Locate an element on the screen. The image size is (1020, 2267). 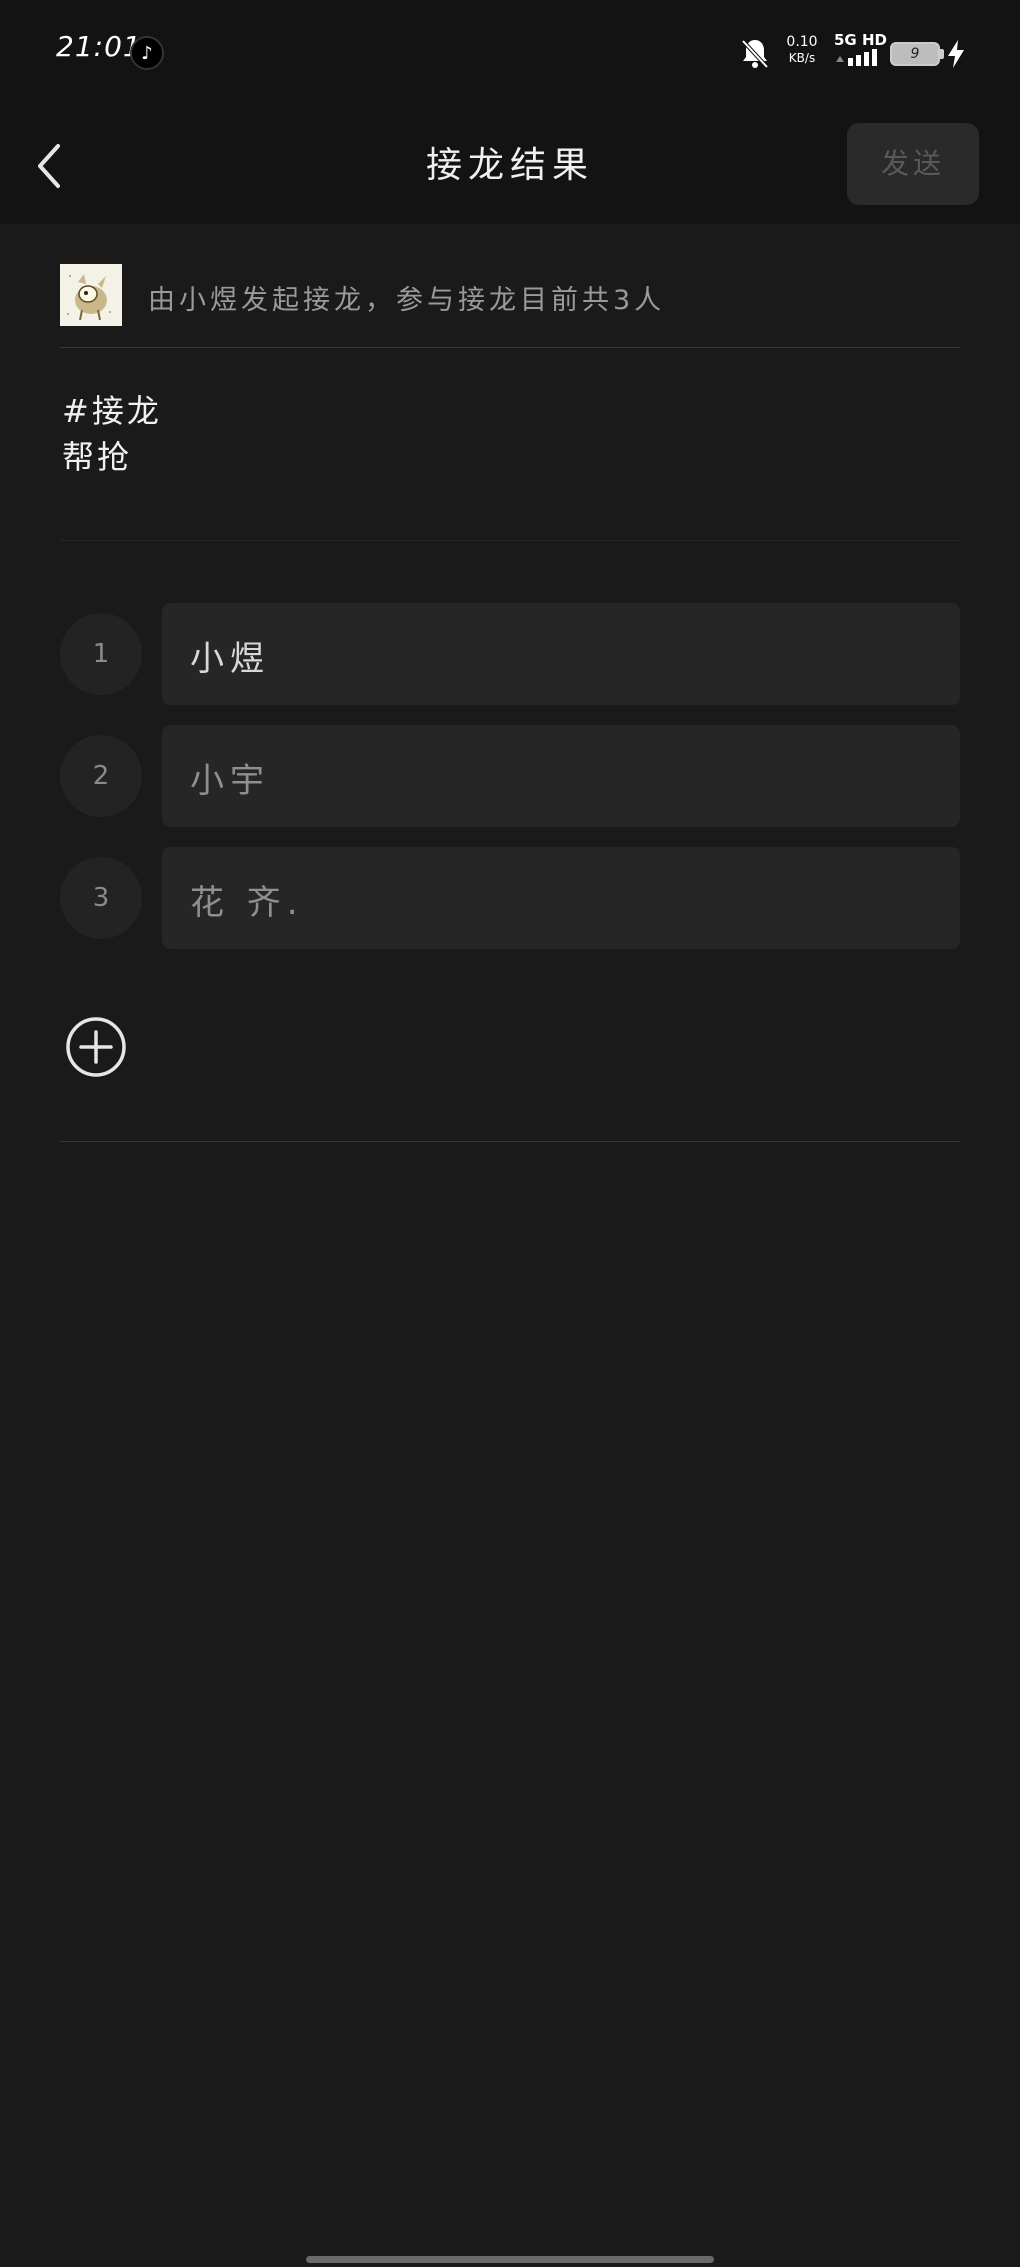
network-speed-value: 0.10 is located at coordinates (802, 42).